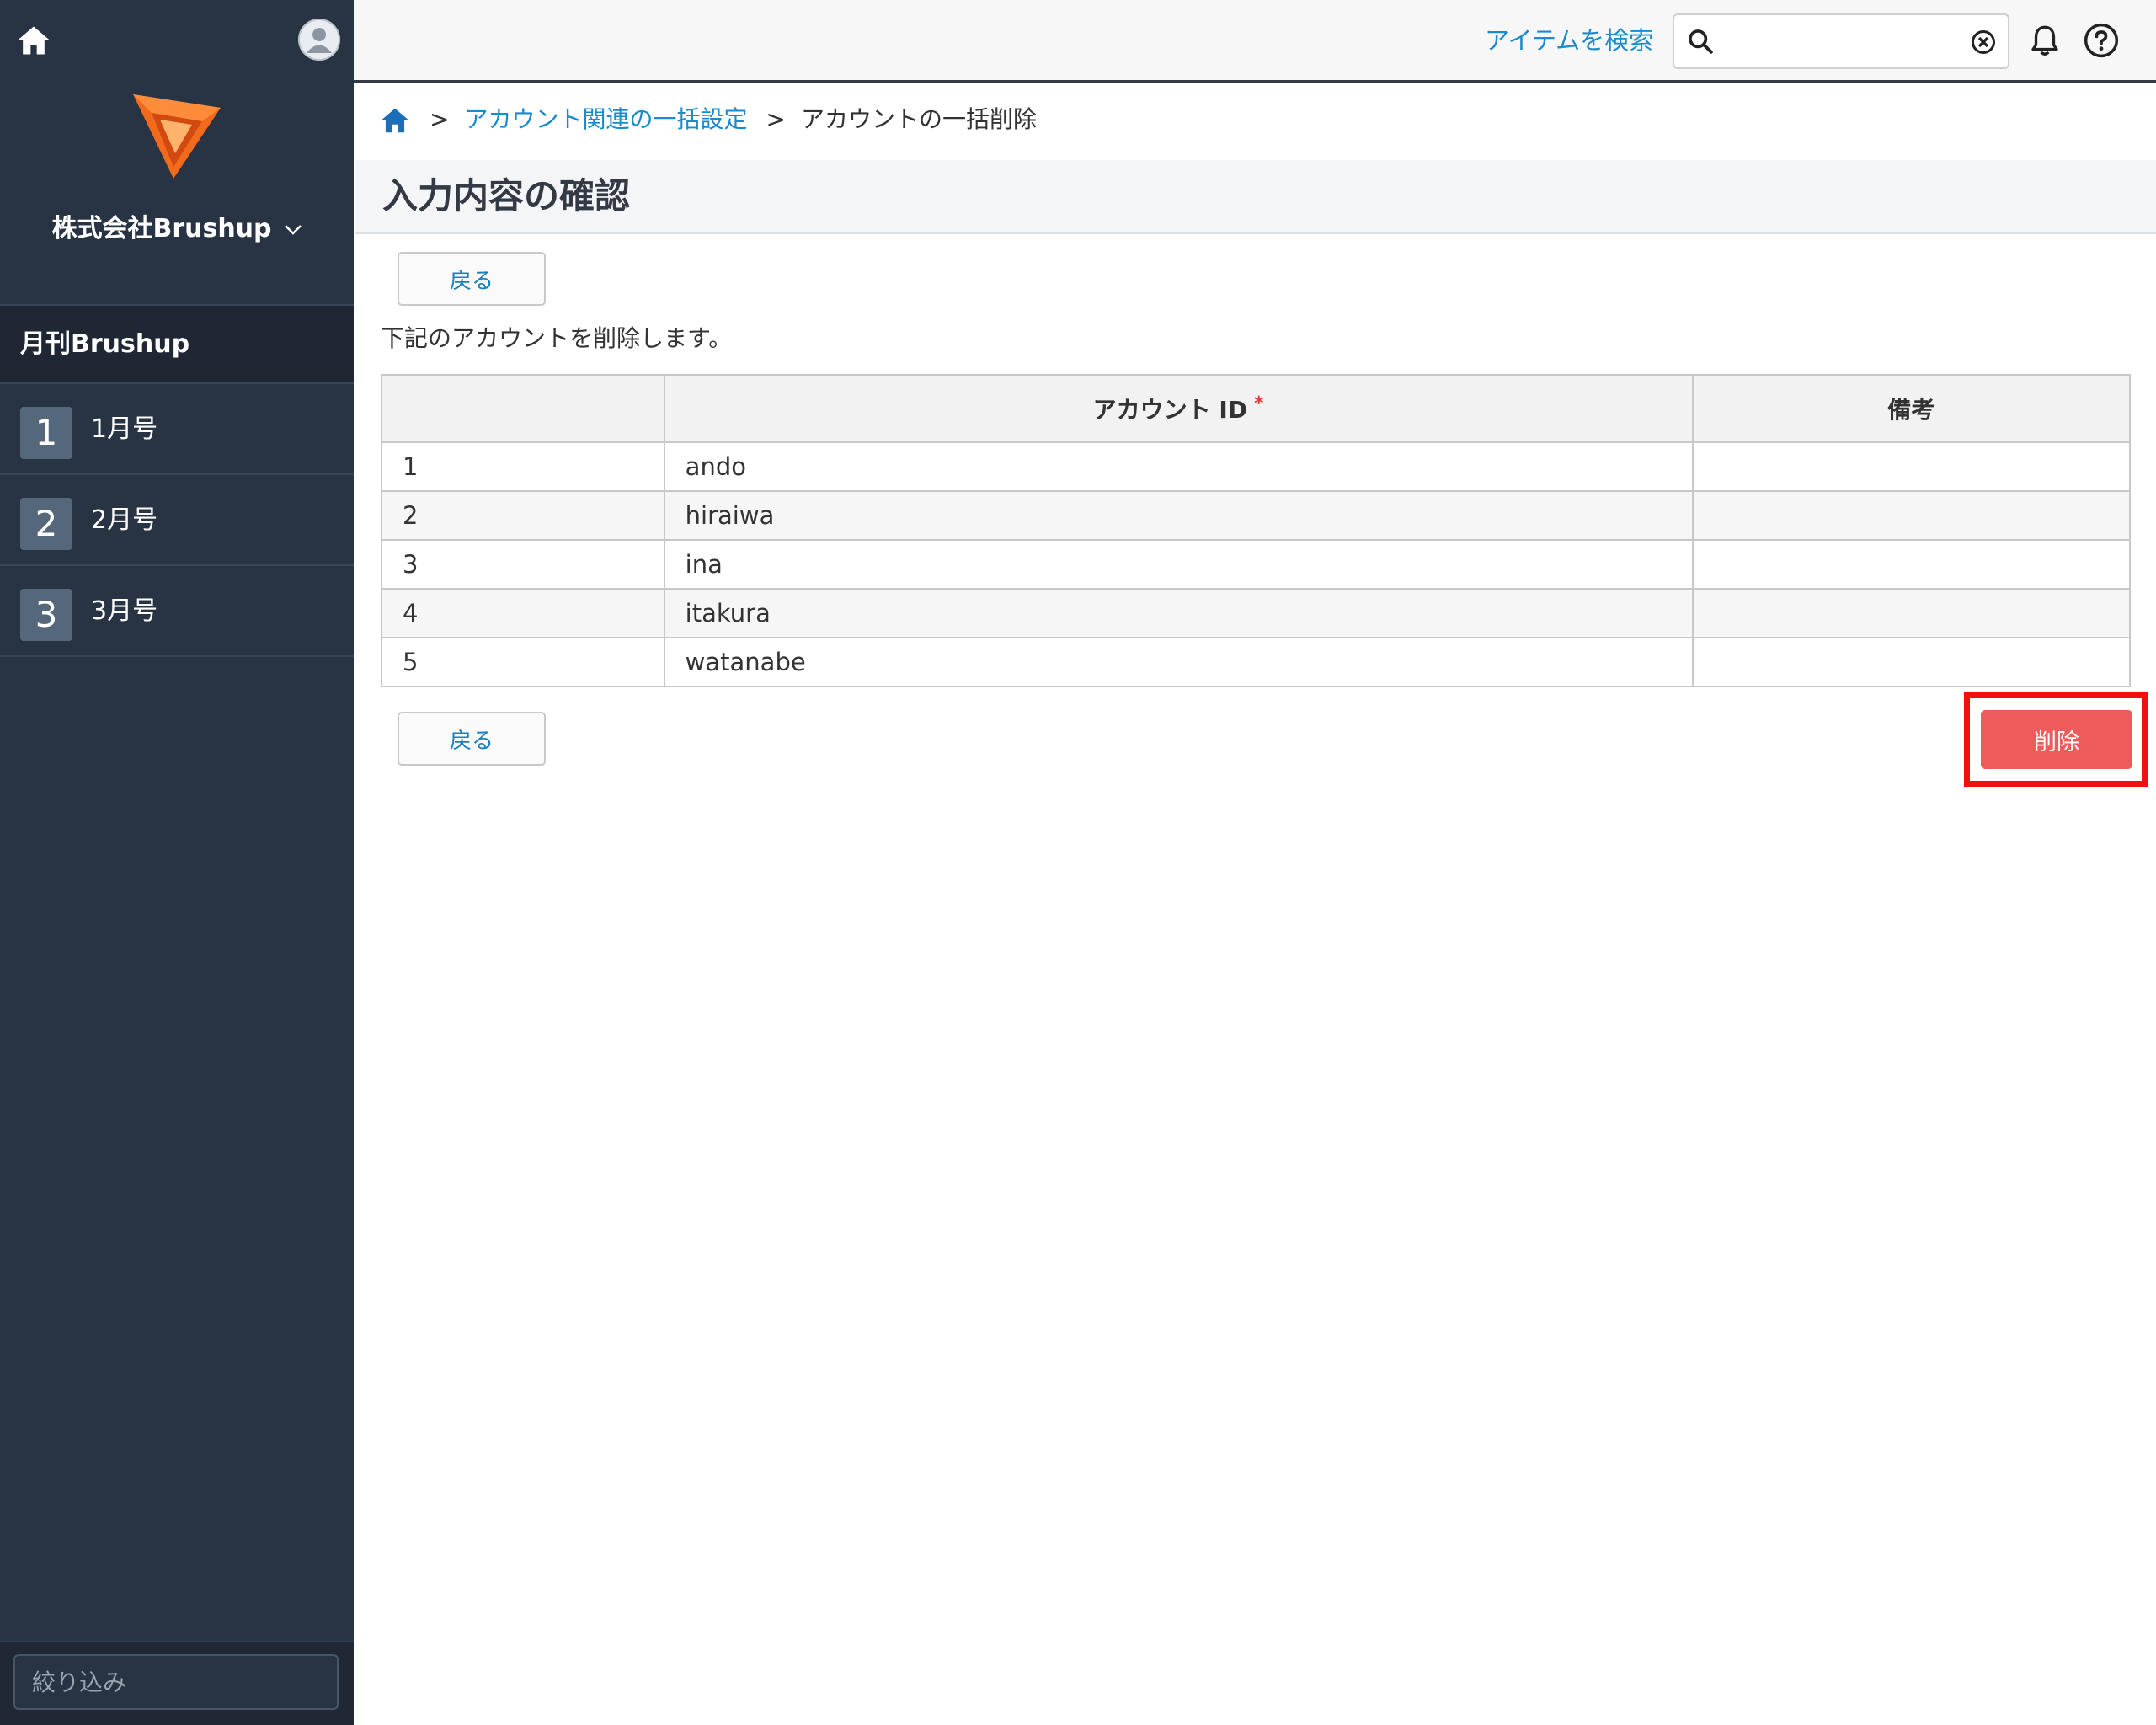 The width and height of the screenshot is (2156, 1725). Describe the element at coordinates (472, 739) in the screenshot. I see `back-button-bottom: 戻る` at that location.